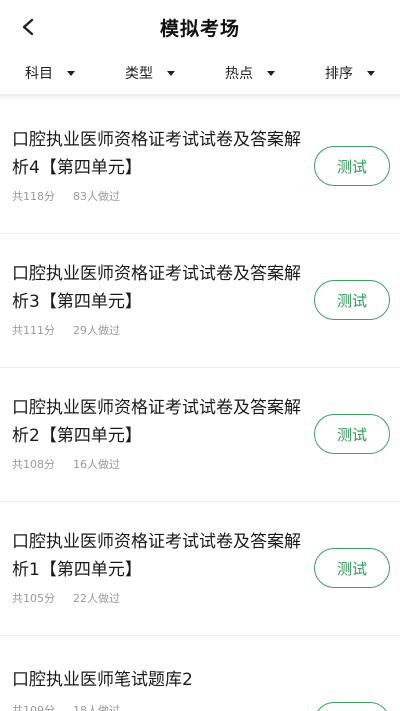  I want to click on exam-title: 口腔执业医师资格证考试试卷及答案解析3【第四单元】, so click(156, 288).